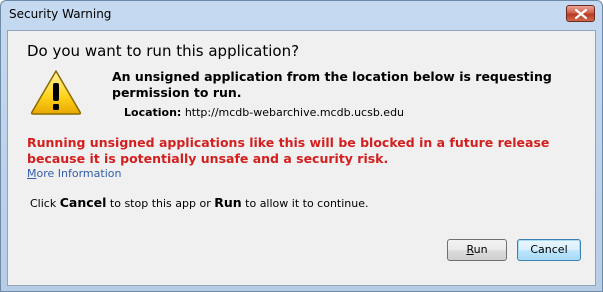 Image resolution: width=603 pixels, height=292 pixels. I want to click on more-info-mnemonic: M, so click(32, 173).